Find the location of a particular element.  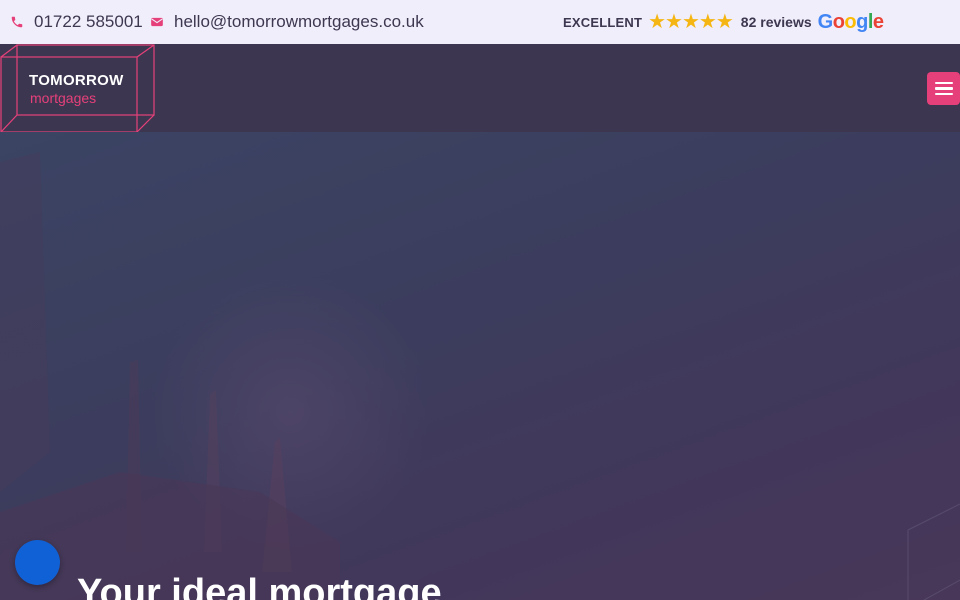

google-logo: Google is located at coordinates (850, 21).